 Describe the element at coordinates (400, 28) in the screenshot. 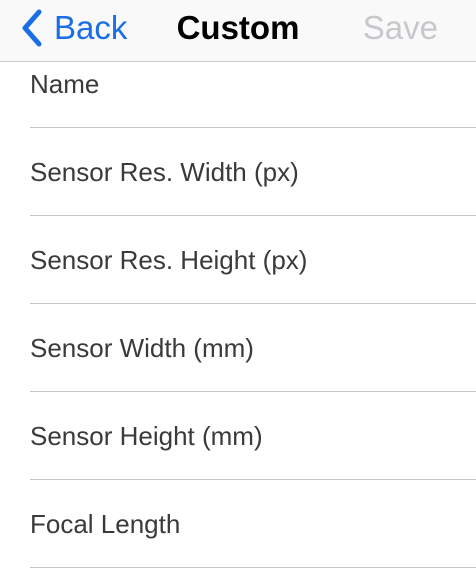

I see `save-button: Save` at that location.